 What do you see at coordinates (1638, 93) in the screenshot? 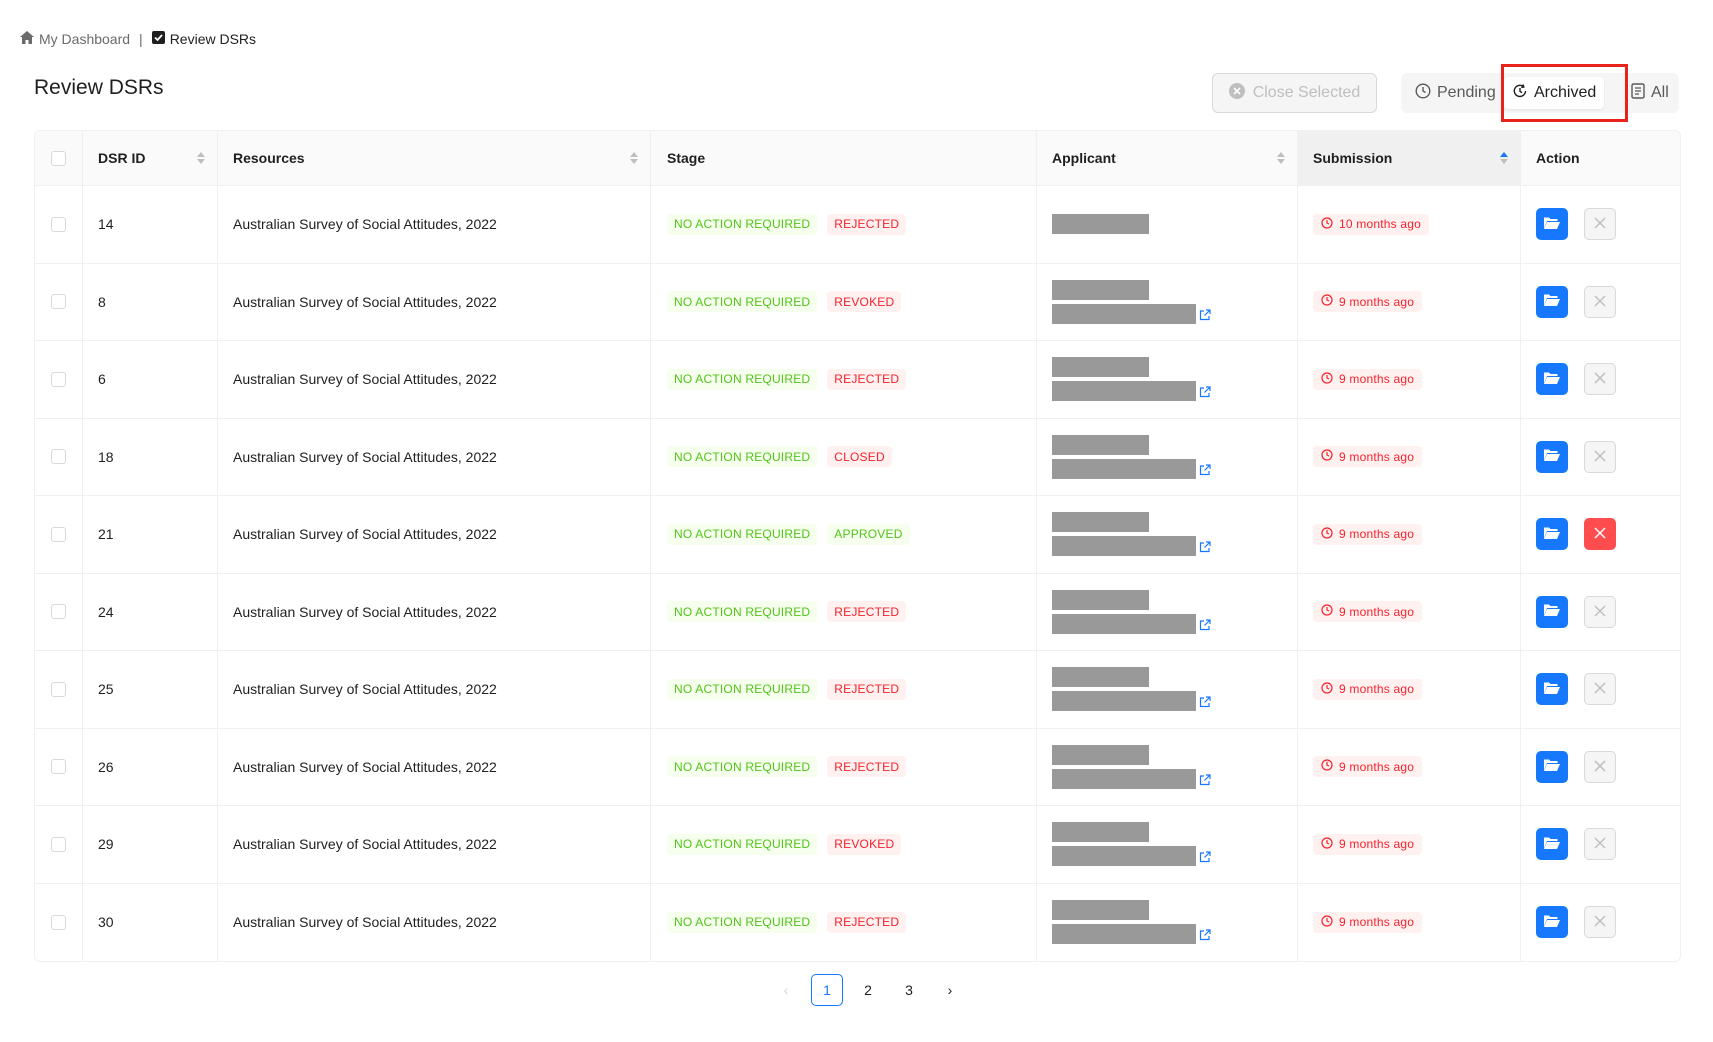
I see `document-icon` at bounding box center [1638, 93].